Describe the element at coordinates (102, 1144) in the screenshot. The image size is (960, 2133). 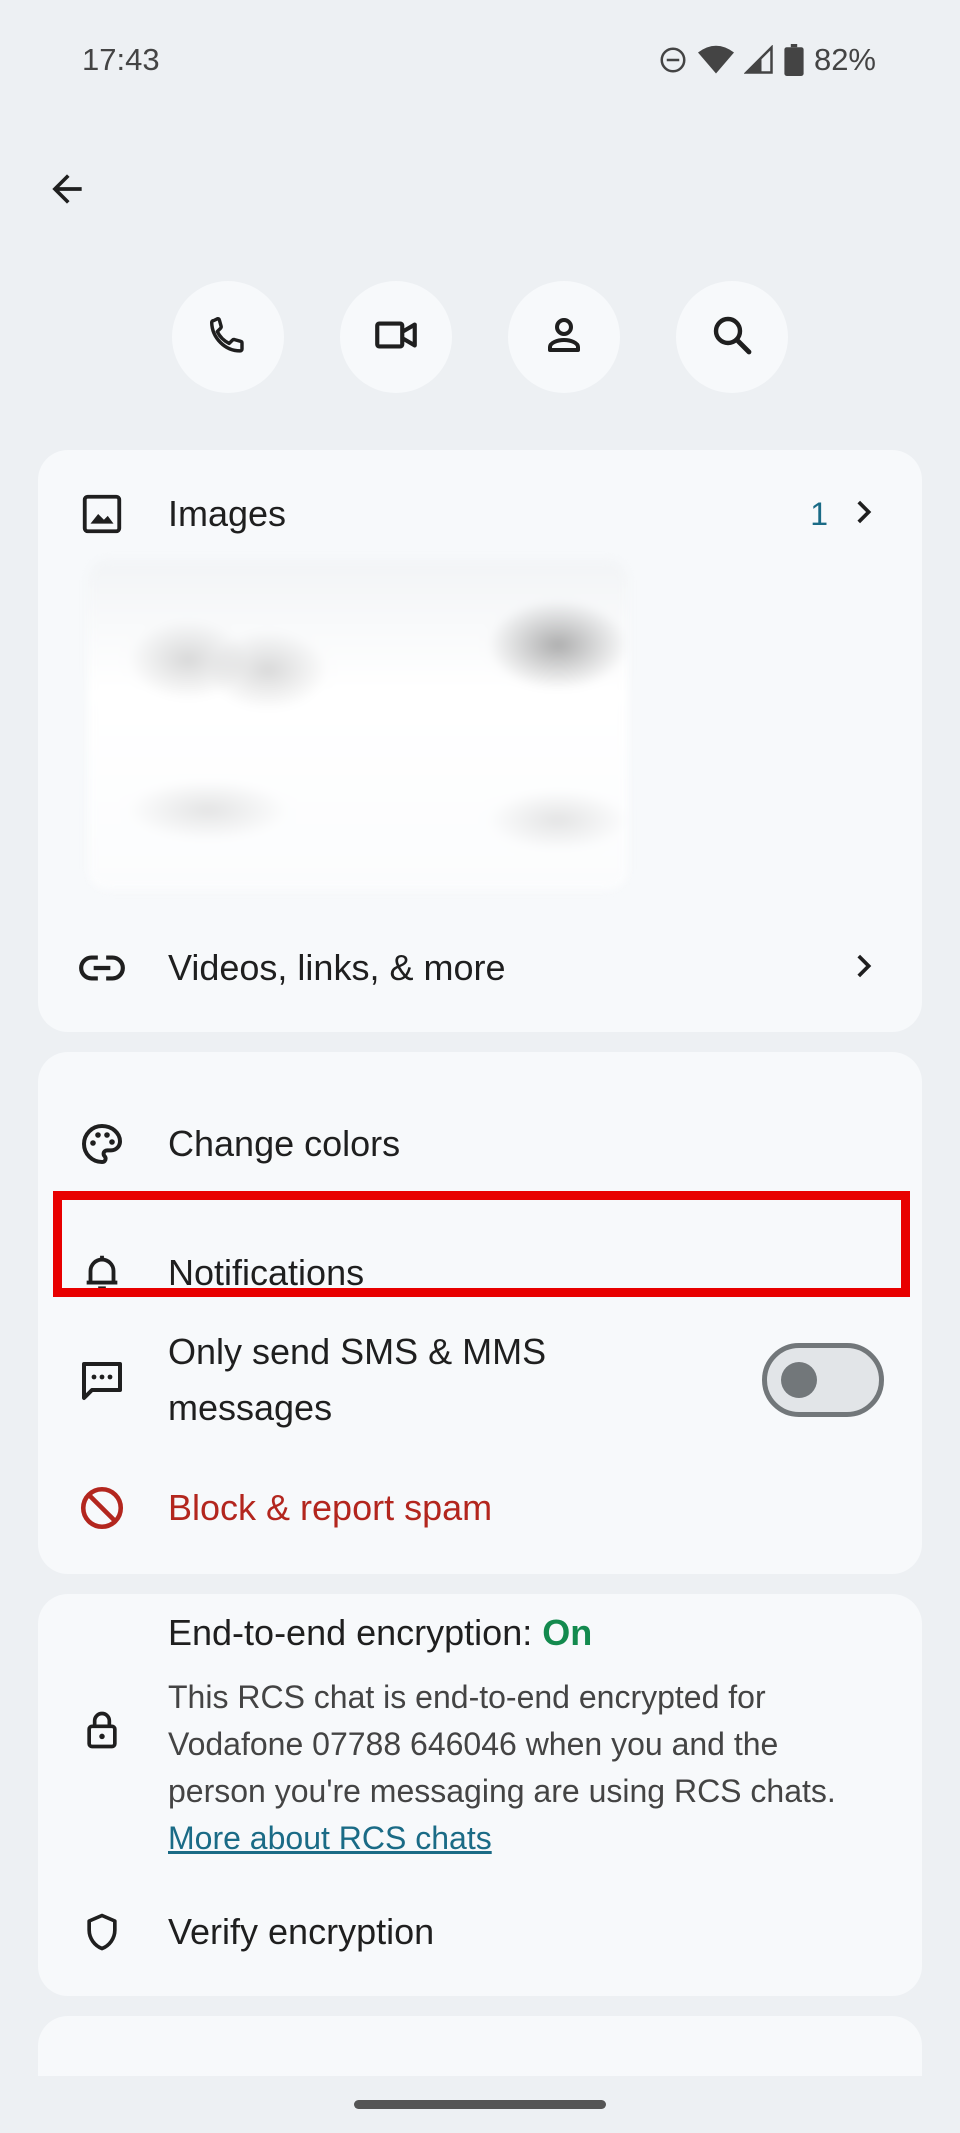
I see `palette-icon` at that location.